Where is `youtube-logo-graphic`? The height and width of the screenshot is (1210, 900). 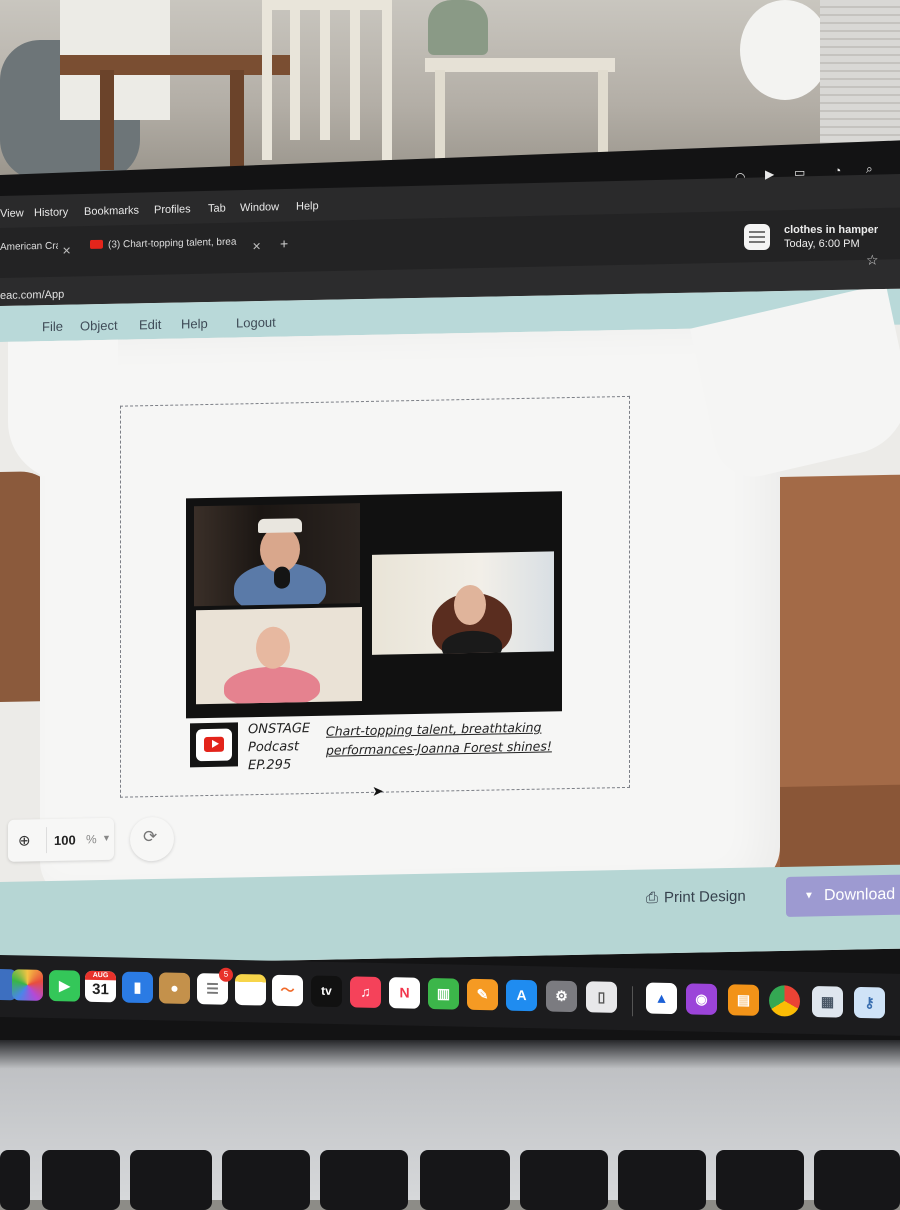 youtube-logo-graphic is located at coordinates (214, 745).